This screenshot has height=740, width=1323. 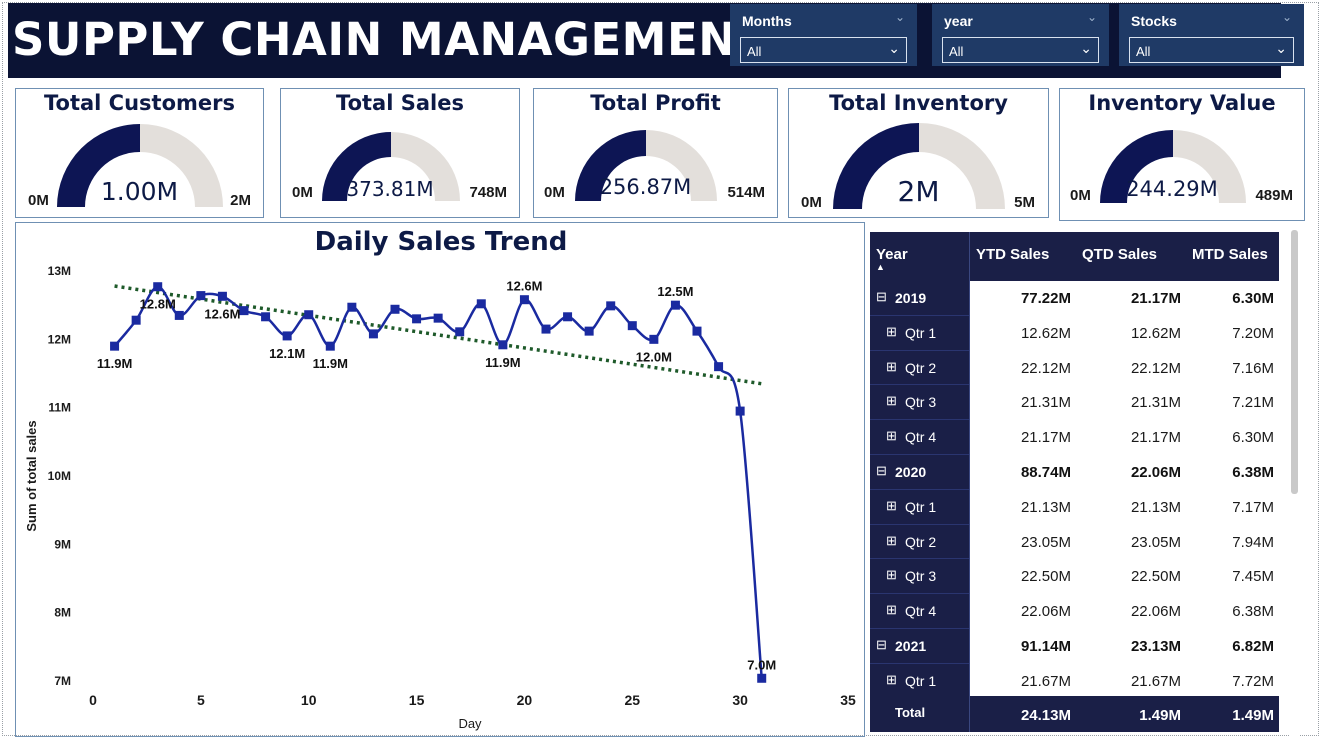 I want to click on year-slicer: year ⌄ All ⌄, so click(x=1020, y=35).